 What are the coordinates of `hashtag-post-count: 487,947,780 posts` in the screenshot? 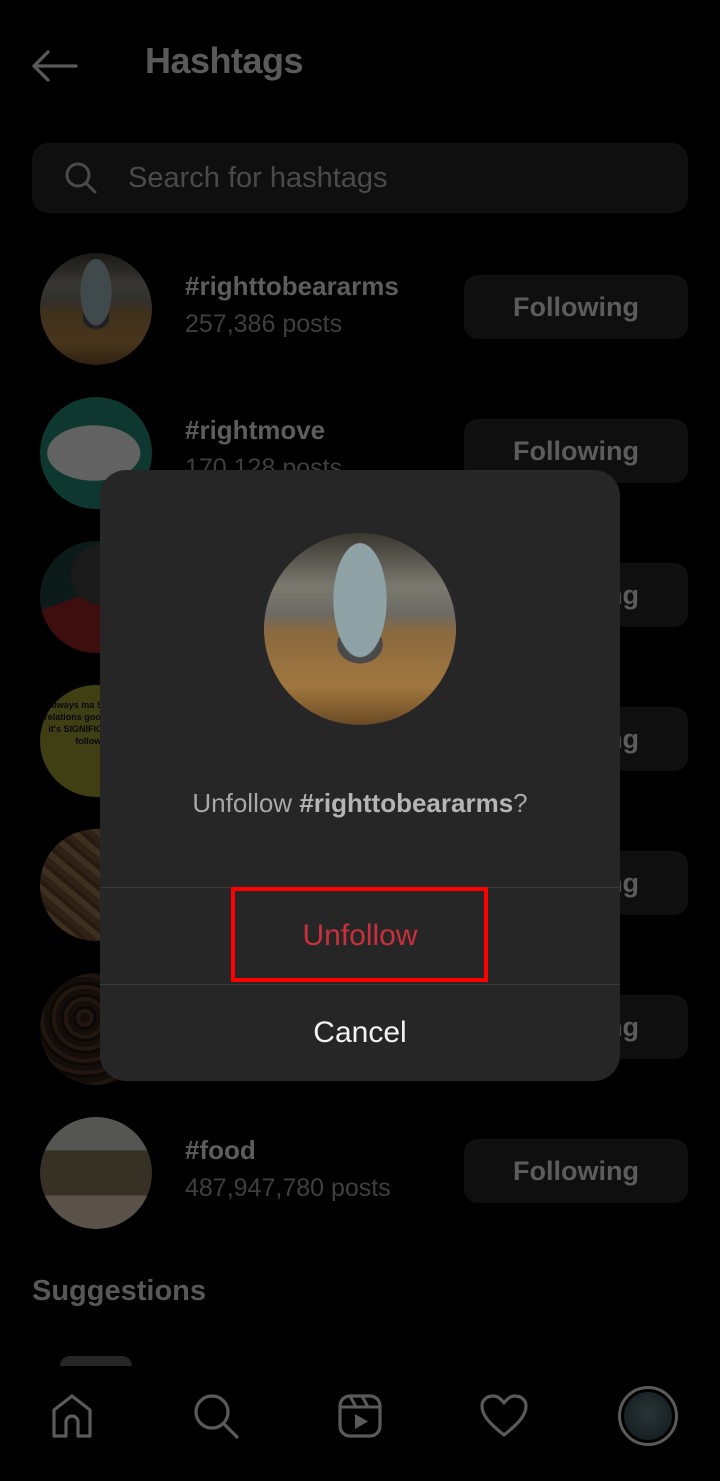 It's located at (288, 1188).